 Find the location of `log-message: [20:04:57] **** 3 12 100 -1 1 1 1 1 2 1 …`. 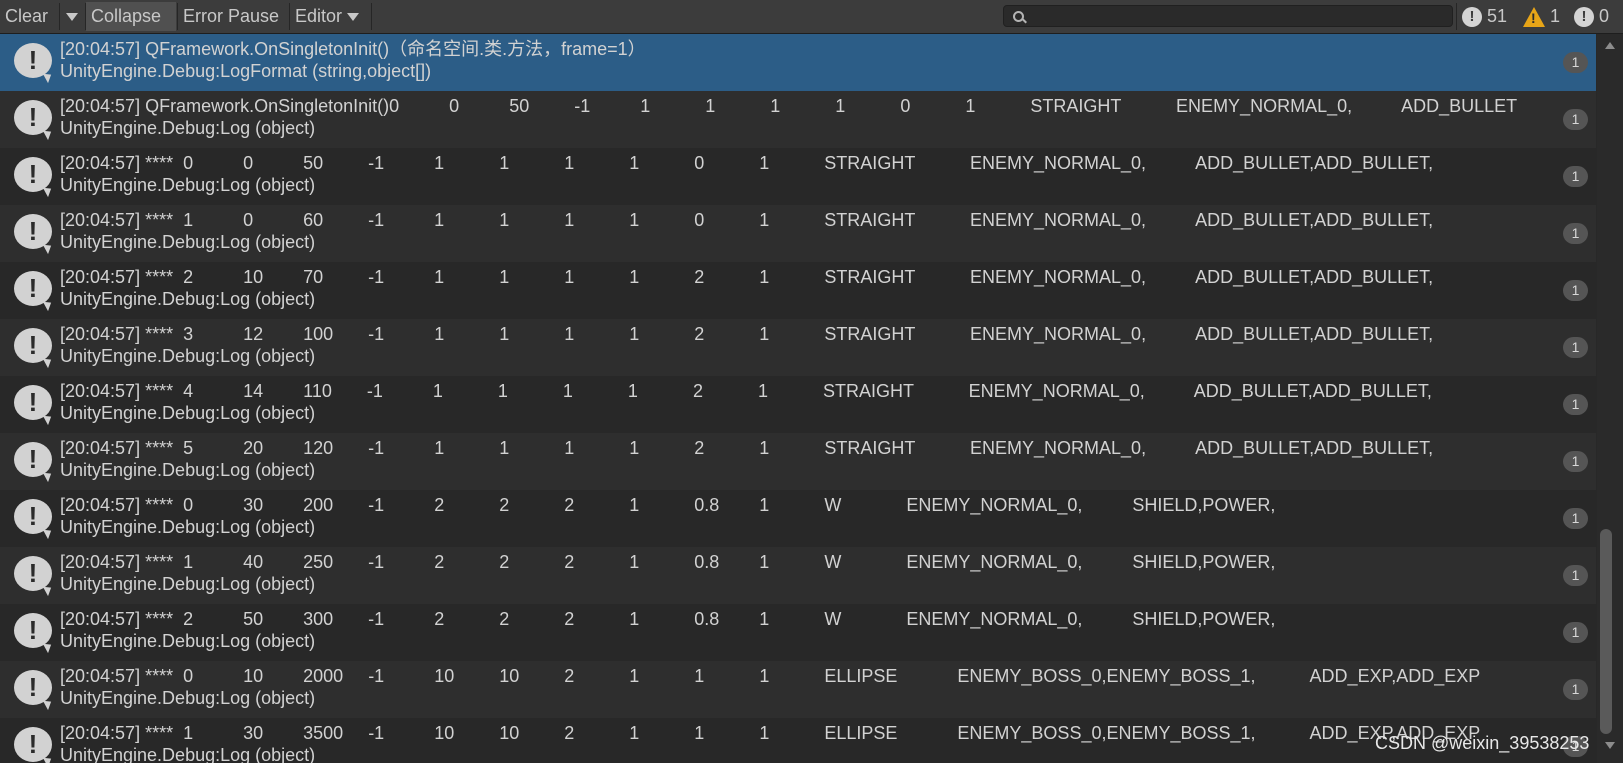

log-message: [20:04:57] **** 3 12 100 -1 1 1 1 1 2 1 … is located at coordinates (747, 334).